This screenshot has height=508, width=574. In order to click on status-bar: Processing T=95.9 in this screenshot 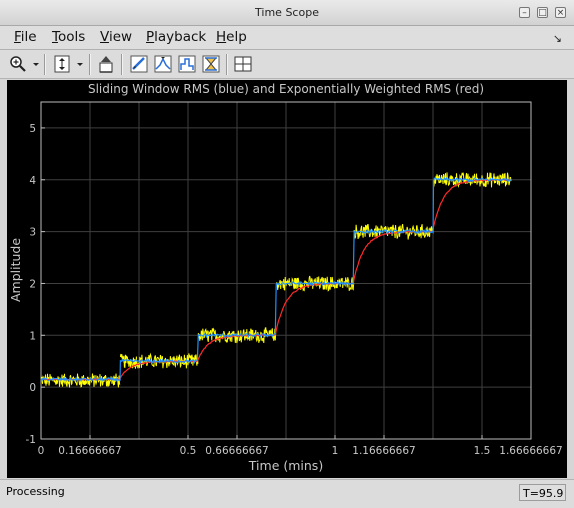, I will do `click(287, 493)`.